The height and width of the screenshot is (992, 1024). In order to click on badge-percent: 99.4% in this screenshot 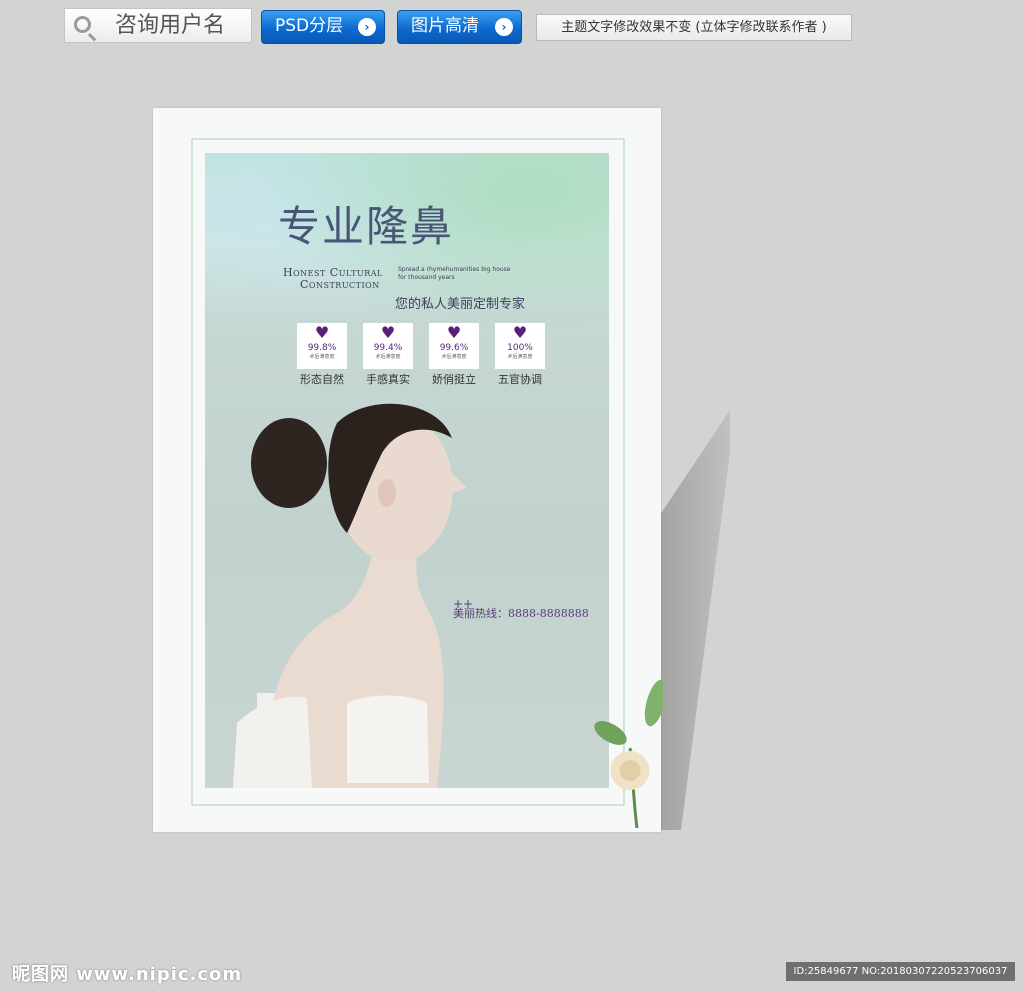, I will do `click(388, 348)`.